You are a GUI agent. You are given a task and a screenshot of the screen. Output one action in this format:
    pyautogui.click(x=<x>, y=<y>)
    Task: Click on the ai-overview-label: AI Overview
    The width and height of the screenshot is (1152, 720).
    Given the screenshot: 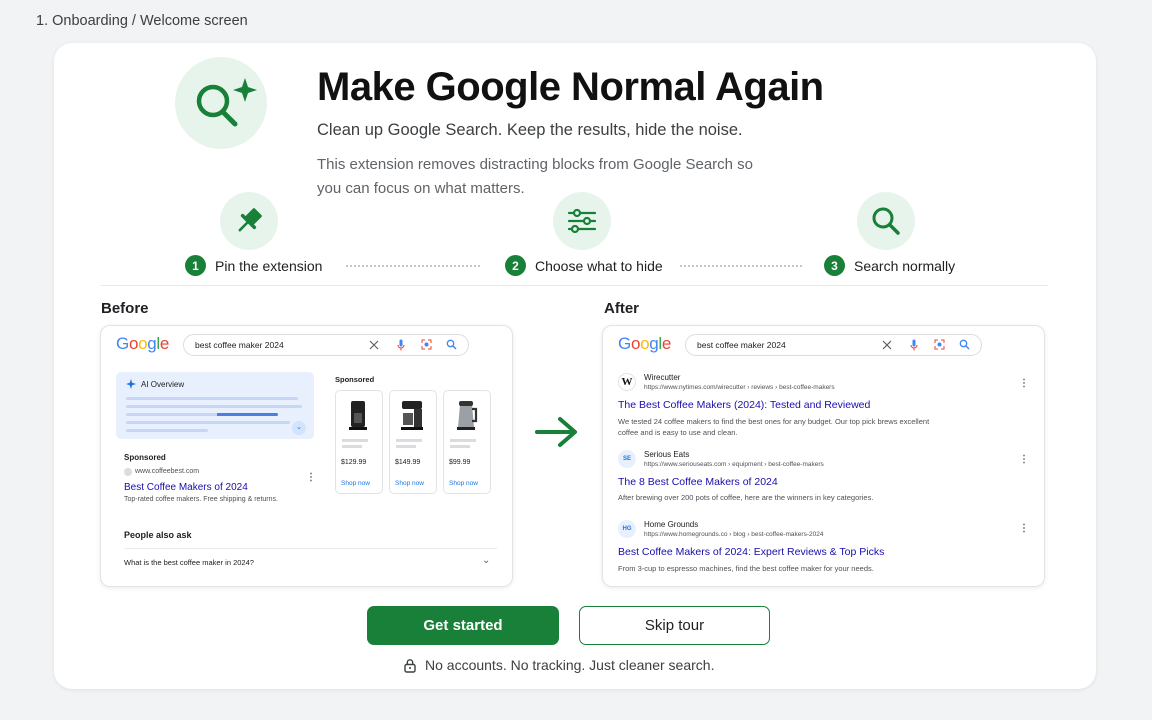 What is the action you would take?
    pyautogui.click(x=163, y=384)
    